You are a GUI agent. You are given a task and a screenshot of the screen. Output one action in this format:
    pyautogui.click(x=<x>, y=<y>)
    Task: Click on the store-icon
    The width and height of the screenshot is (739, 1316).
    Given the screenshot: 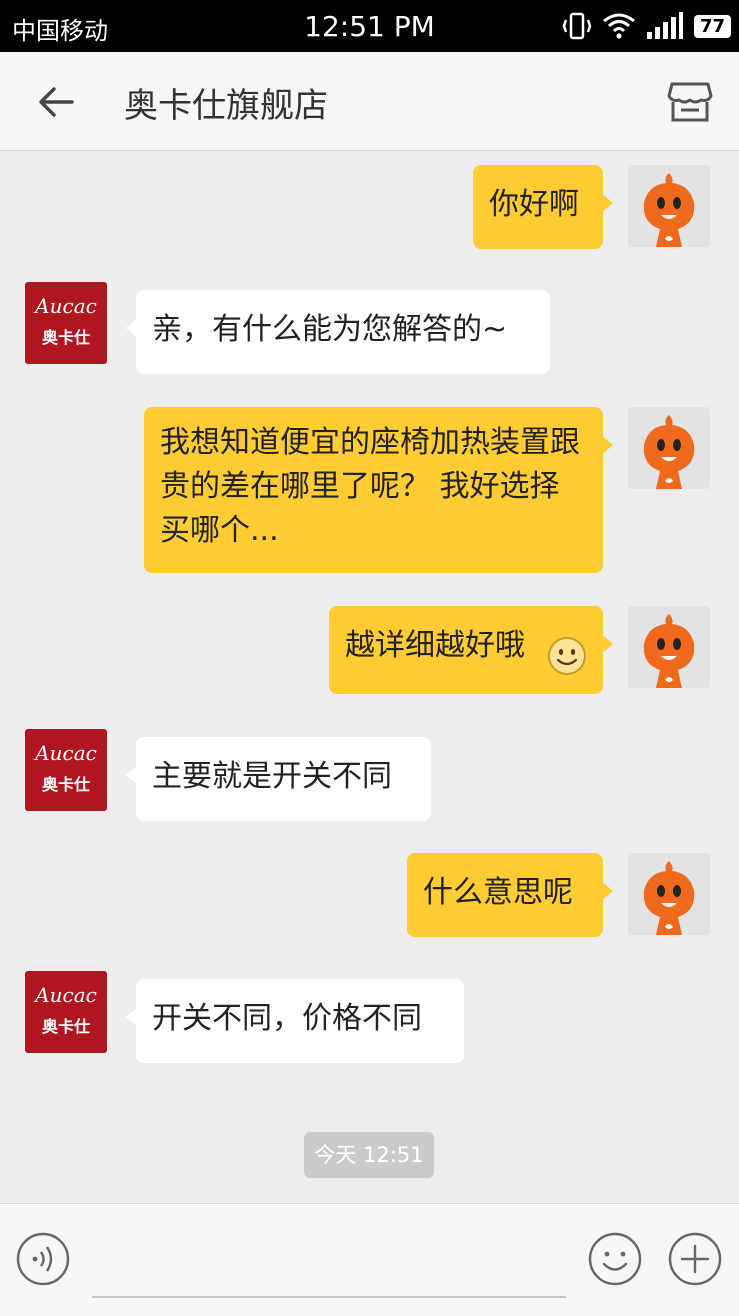 What is the action you would take?
    pyautogui.click(x=690, y=102)
    